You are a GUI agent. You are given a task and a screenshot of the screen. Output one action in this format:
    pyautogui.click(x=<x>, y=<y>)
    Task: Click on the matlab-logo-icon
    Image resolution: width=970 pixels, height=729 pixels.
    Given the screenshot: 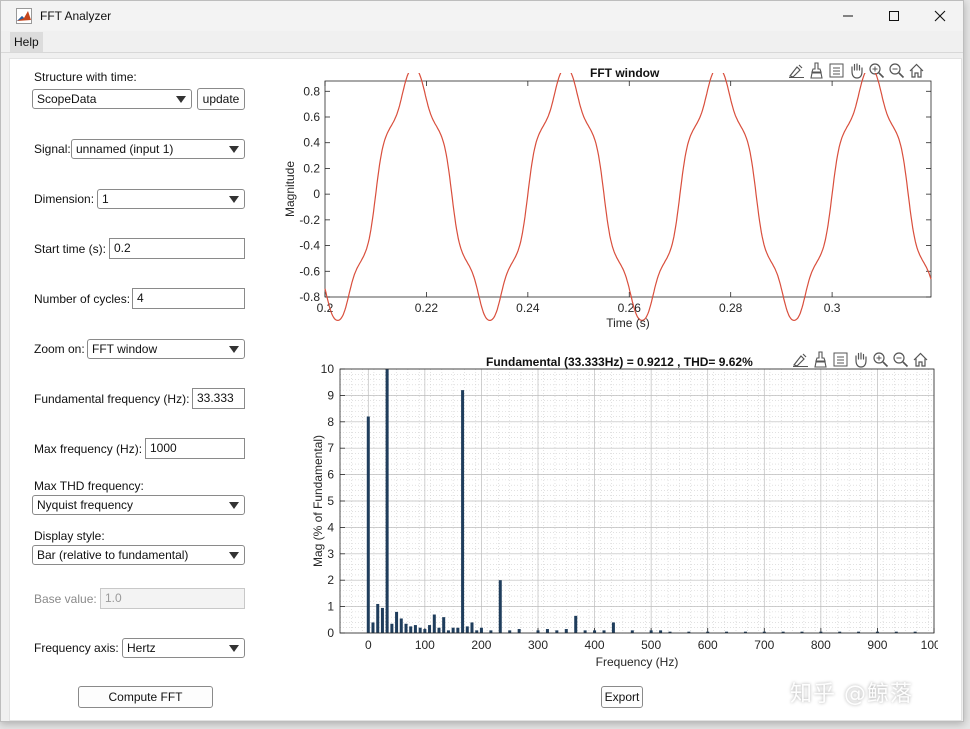 What is the action you would take?
    pyautogui.click(x=24, y=16)
    